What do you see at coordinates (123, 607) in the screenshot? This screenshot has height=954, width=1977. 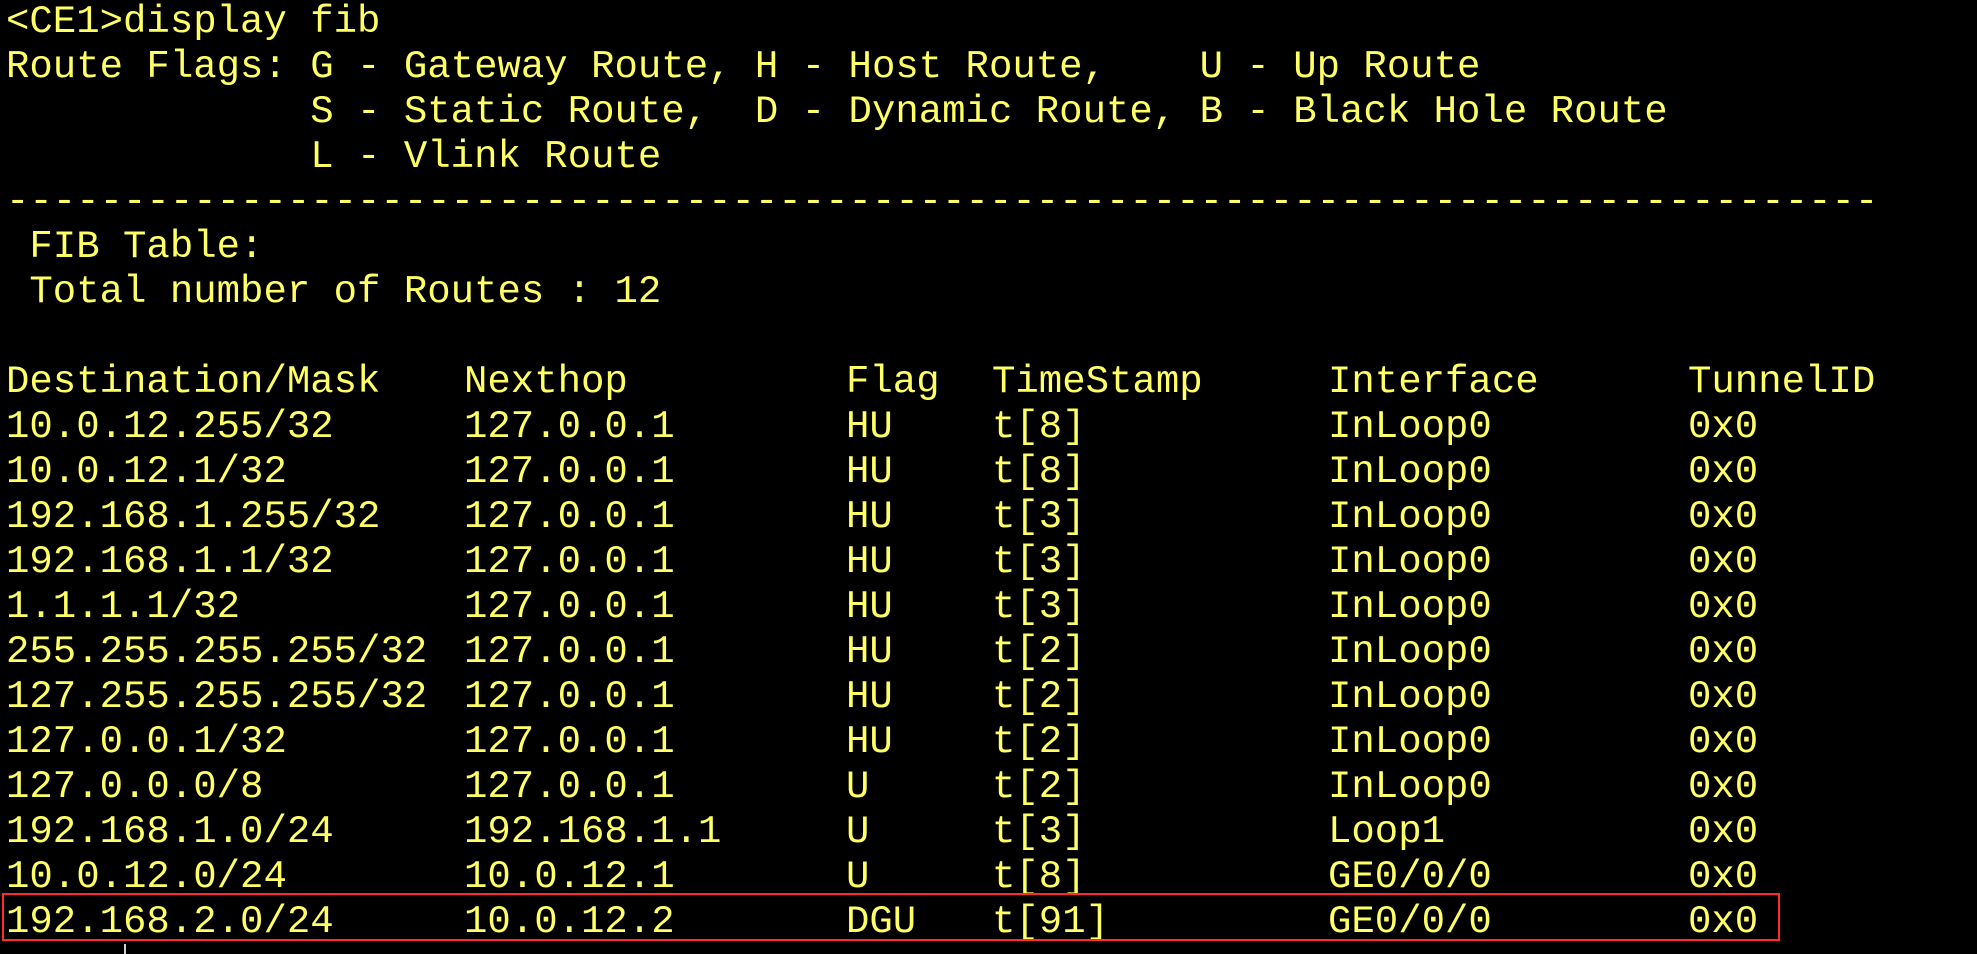 I see `cell-destination: 1.1.1.1/32` at bounding box center [123, 607].